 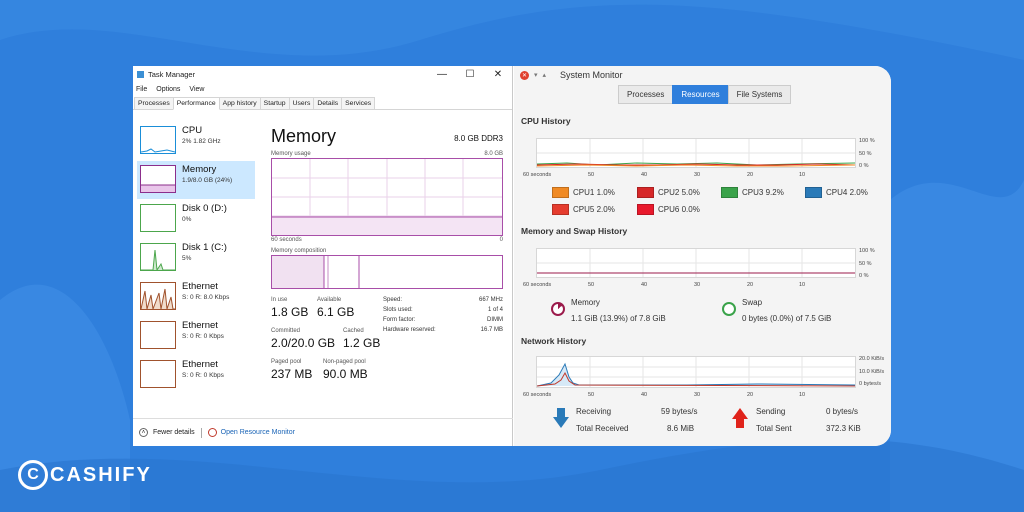 I want to click on memory-swap-history-title: Memory and Swap History, so click(x=574, y=231).